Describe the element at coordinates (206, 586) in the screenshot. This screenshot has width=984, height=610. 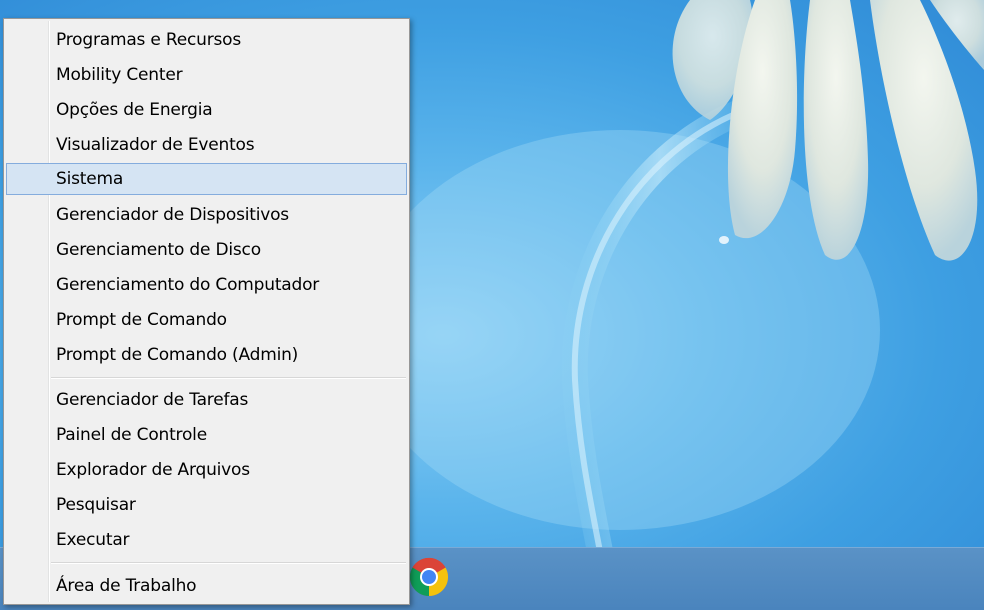
I see `menu-item-area-de-trabalho: Área de Trabalho` at that location.